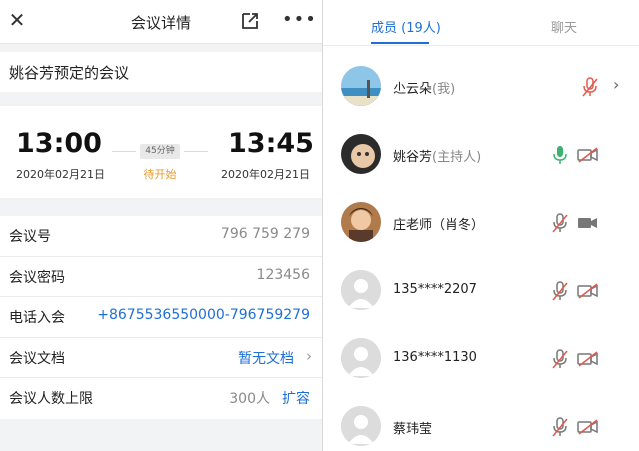 The height and width of the screenshot is (451, 639). Describe the element at coordinates (400, 43) in the screenshot. I see `active-tab-indicator` at that location.